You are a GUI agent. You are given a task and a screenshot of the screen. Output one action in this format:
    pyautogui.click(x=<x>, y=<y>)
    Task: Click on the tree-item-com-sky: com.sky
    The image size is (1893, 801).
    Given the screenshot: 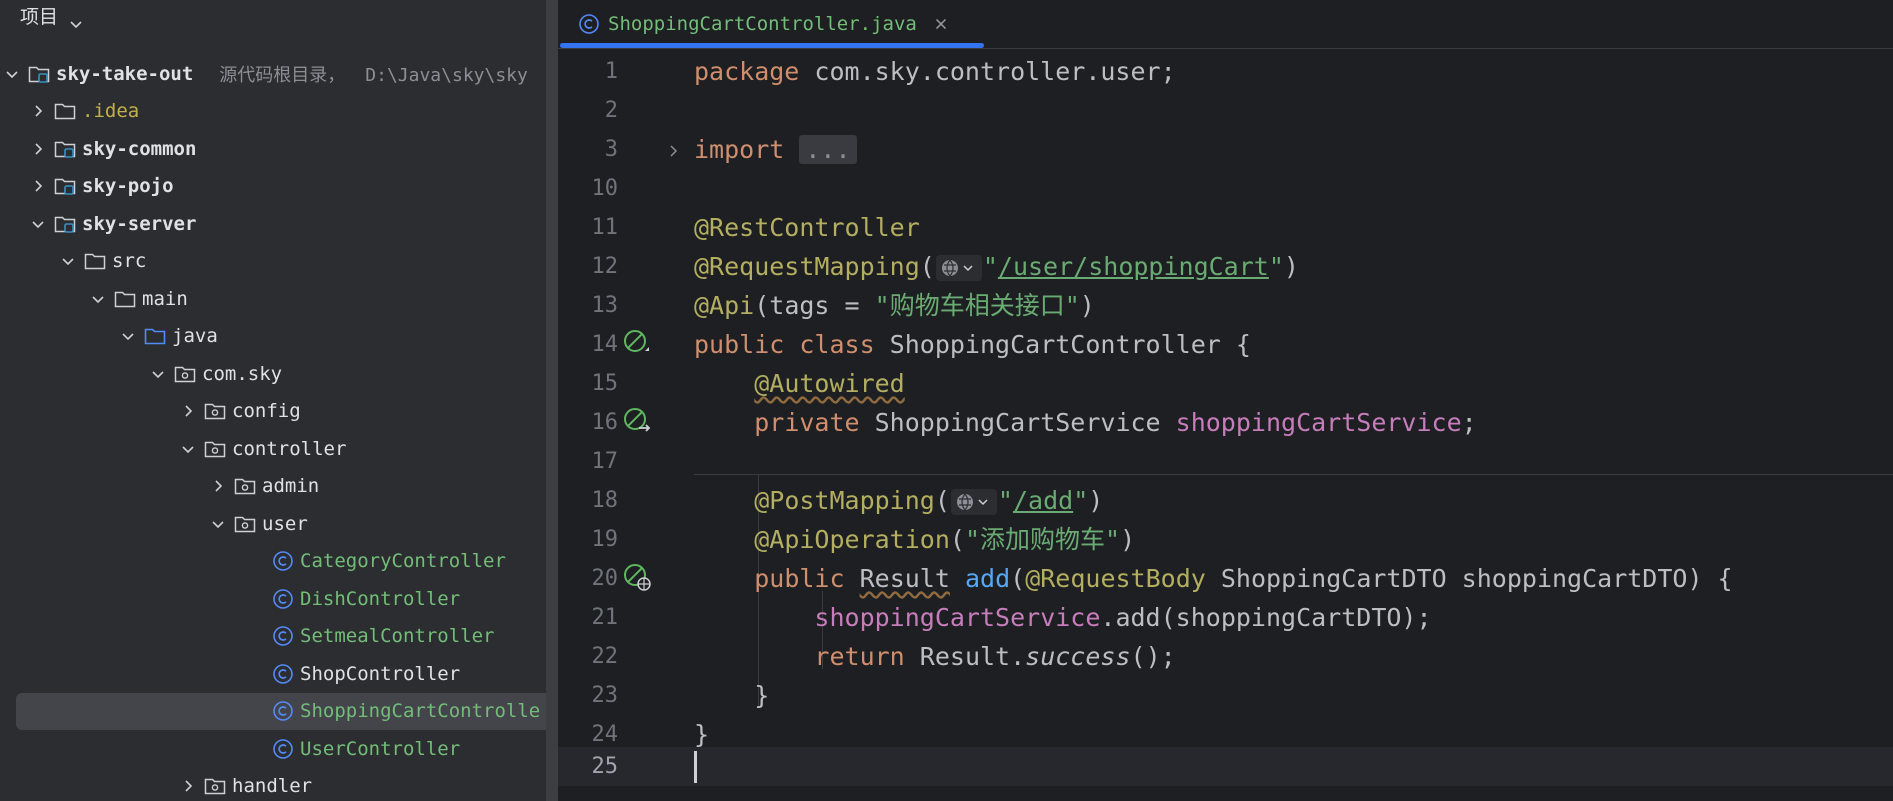 What is the action you would take?
    pyautogui.click(x=279, y=374)
    